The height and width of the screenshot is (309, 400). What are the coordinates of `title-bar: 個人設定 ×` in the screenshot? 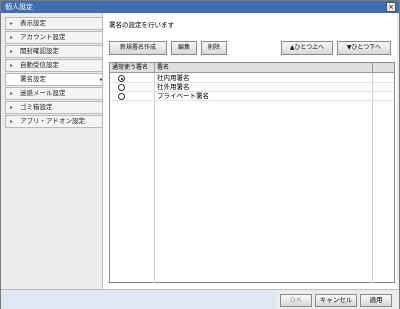 It's located at (200, 7).